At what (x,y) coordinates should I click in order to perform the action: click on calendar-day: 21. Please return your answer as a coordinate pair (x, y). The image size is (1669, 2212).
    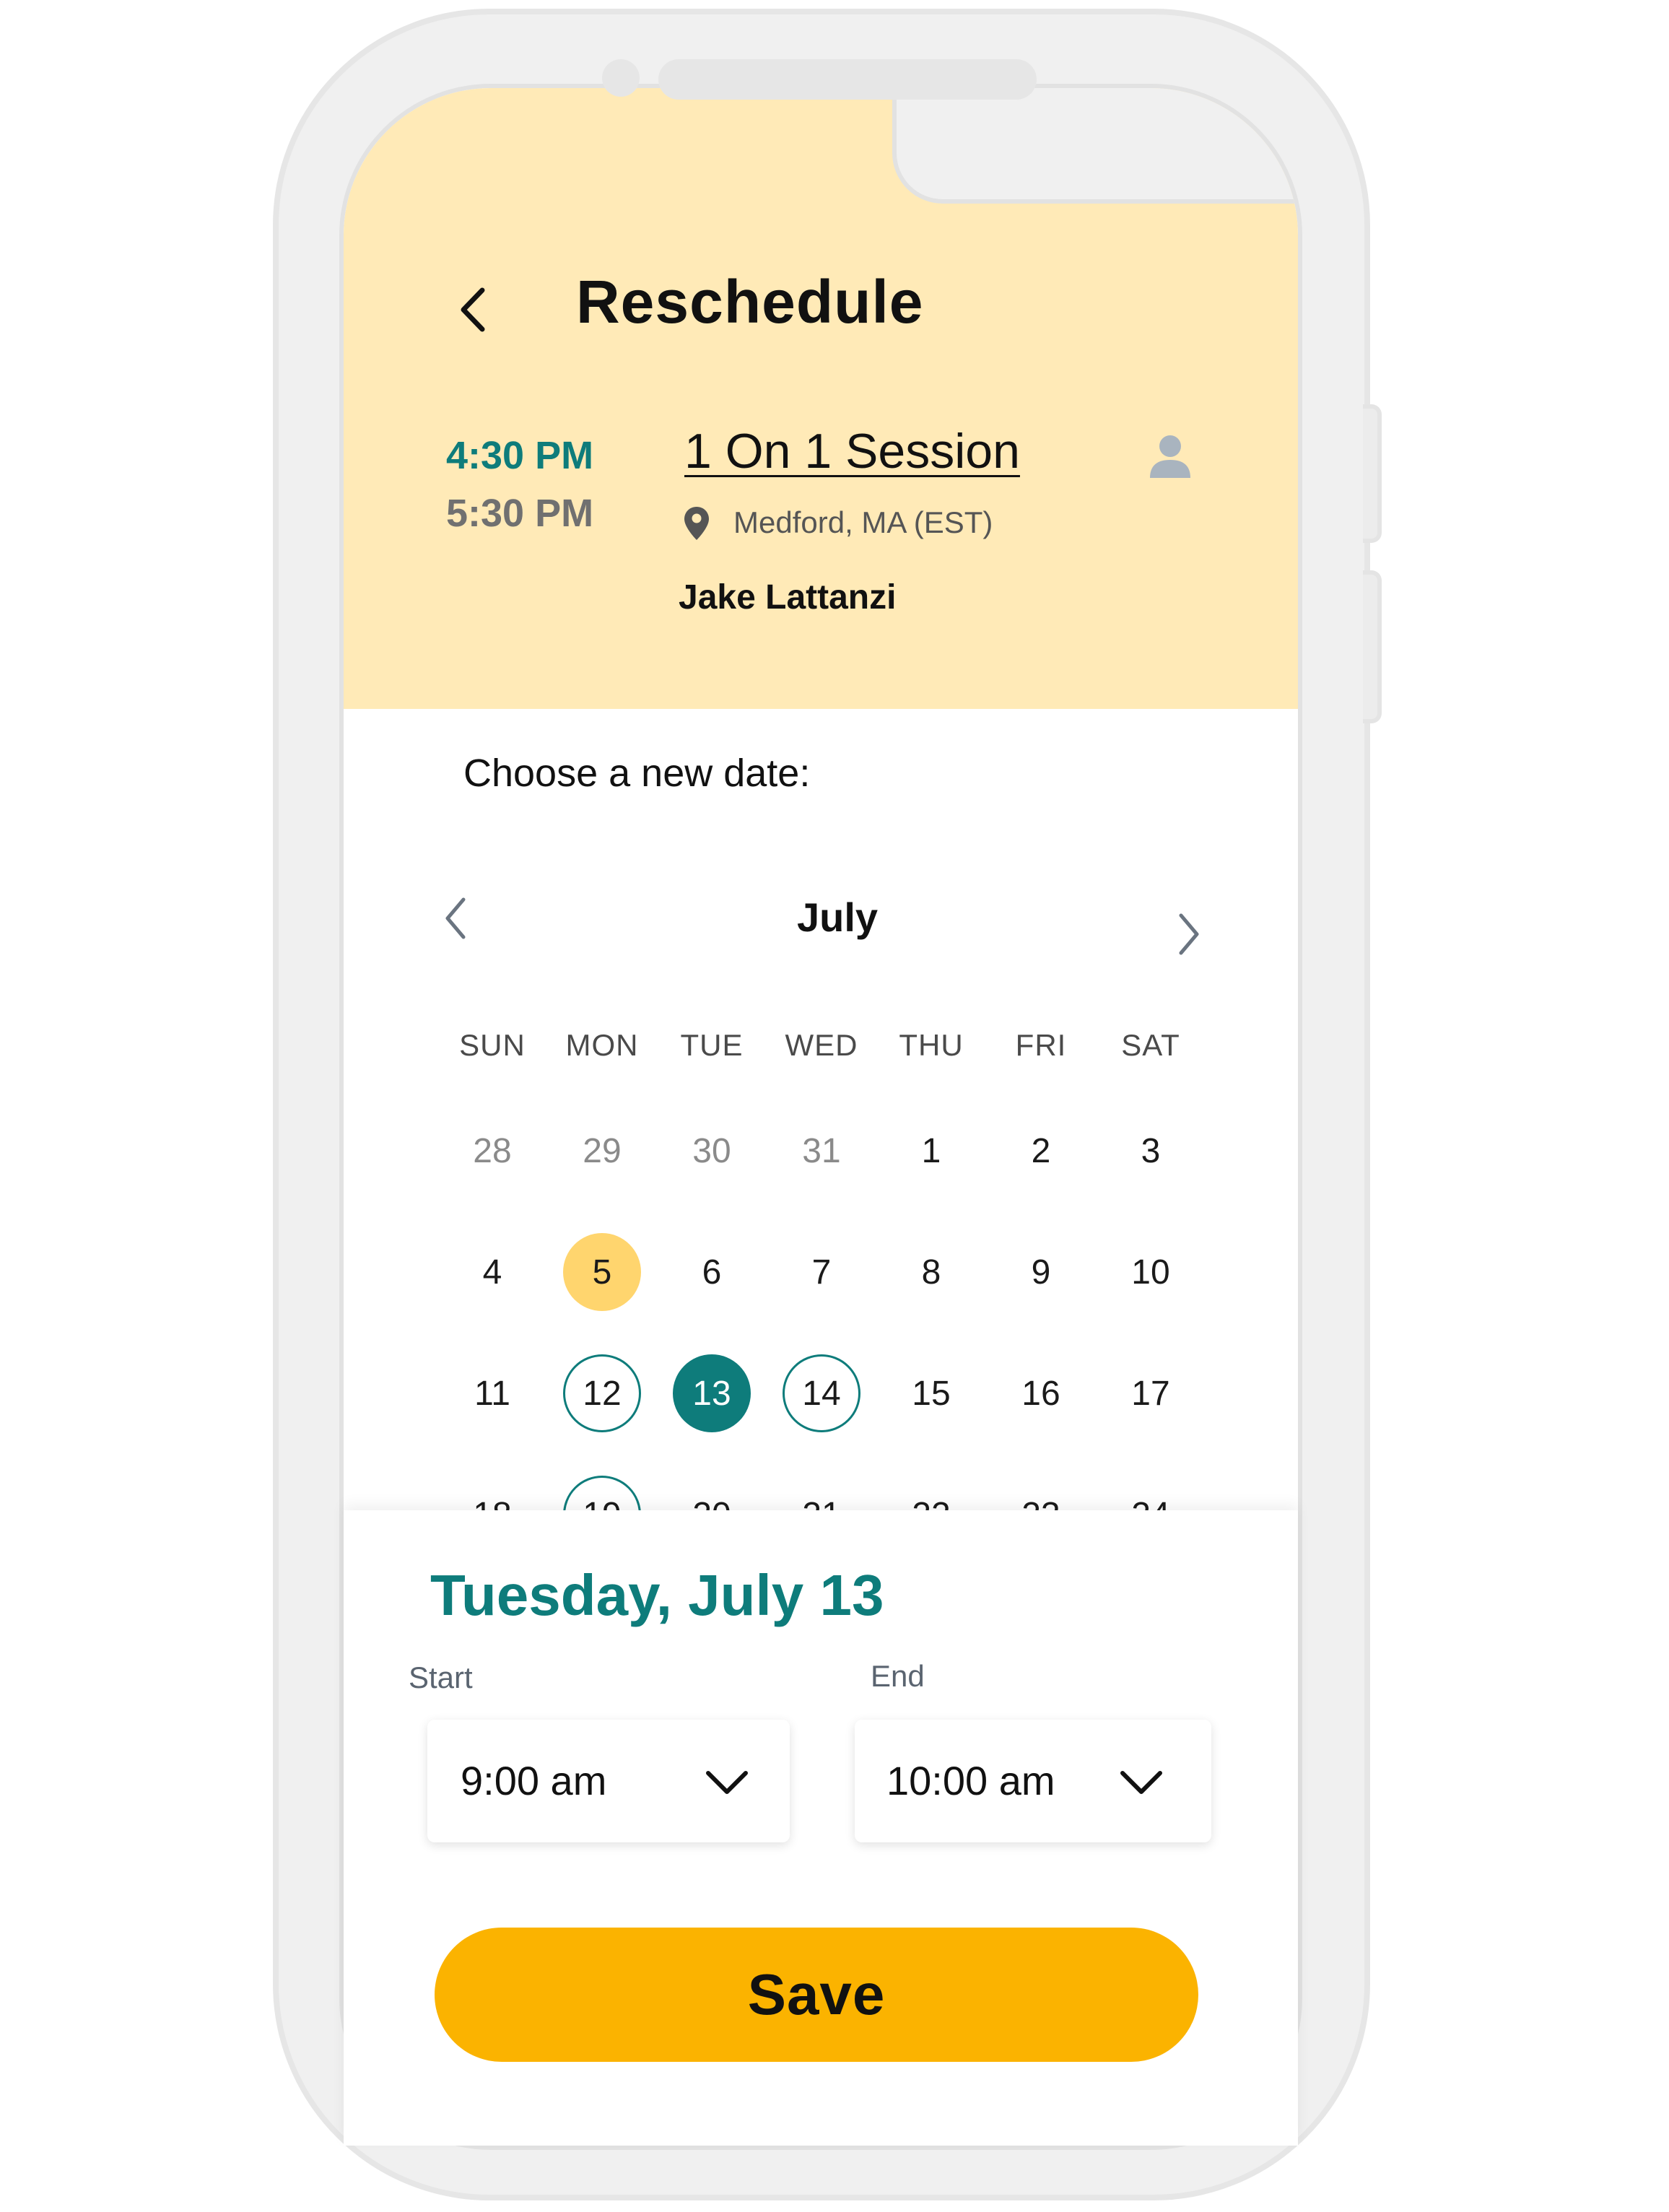
    Looking at the image, I should click on (821, 1493).